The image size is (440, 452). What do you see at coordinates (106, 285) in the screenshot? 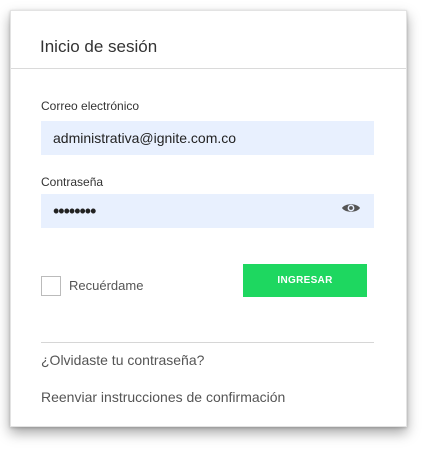
I see `remember-label: Recuérdame` at bounding box center [106, 285].